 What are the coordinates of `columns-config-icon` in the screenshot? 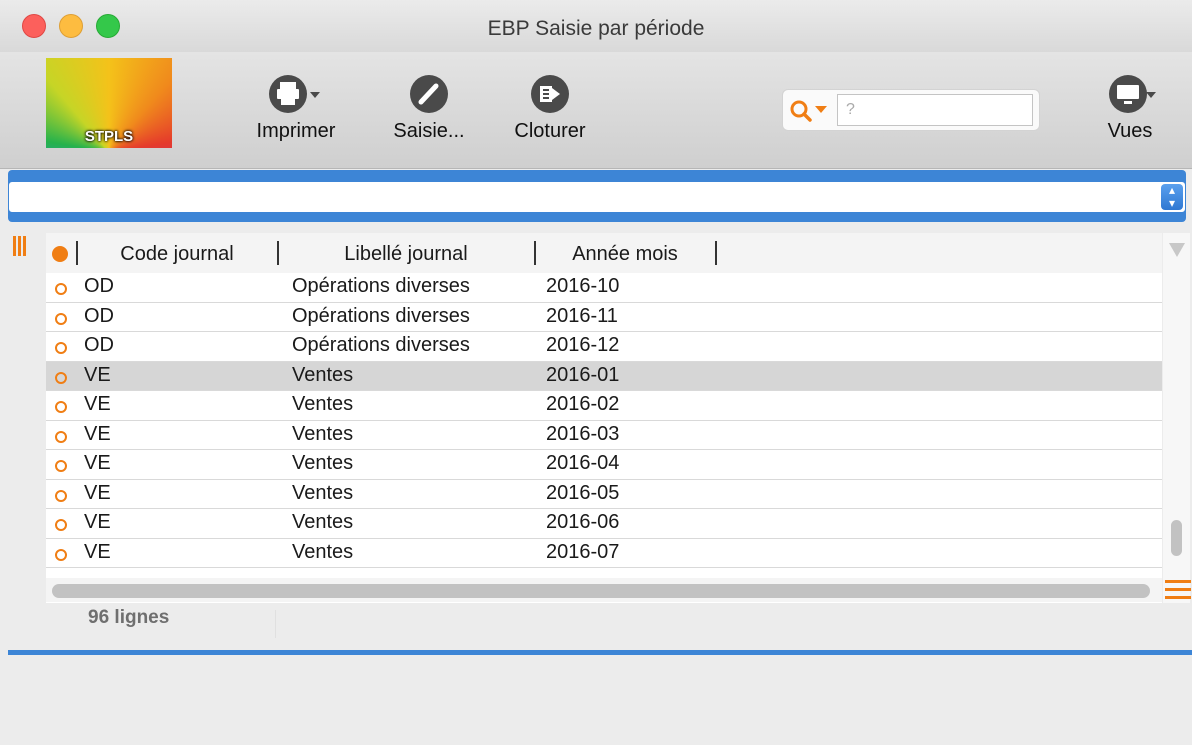 It's located at (20, 246).